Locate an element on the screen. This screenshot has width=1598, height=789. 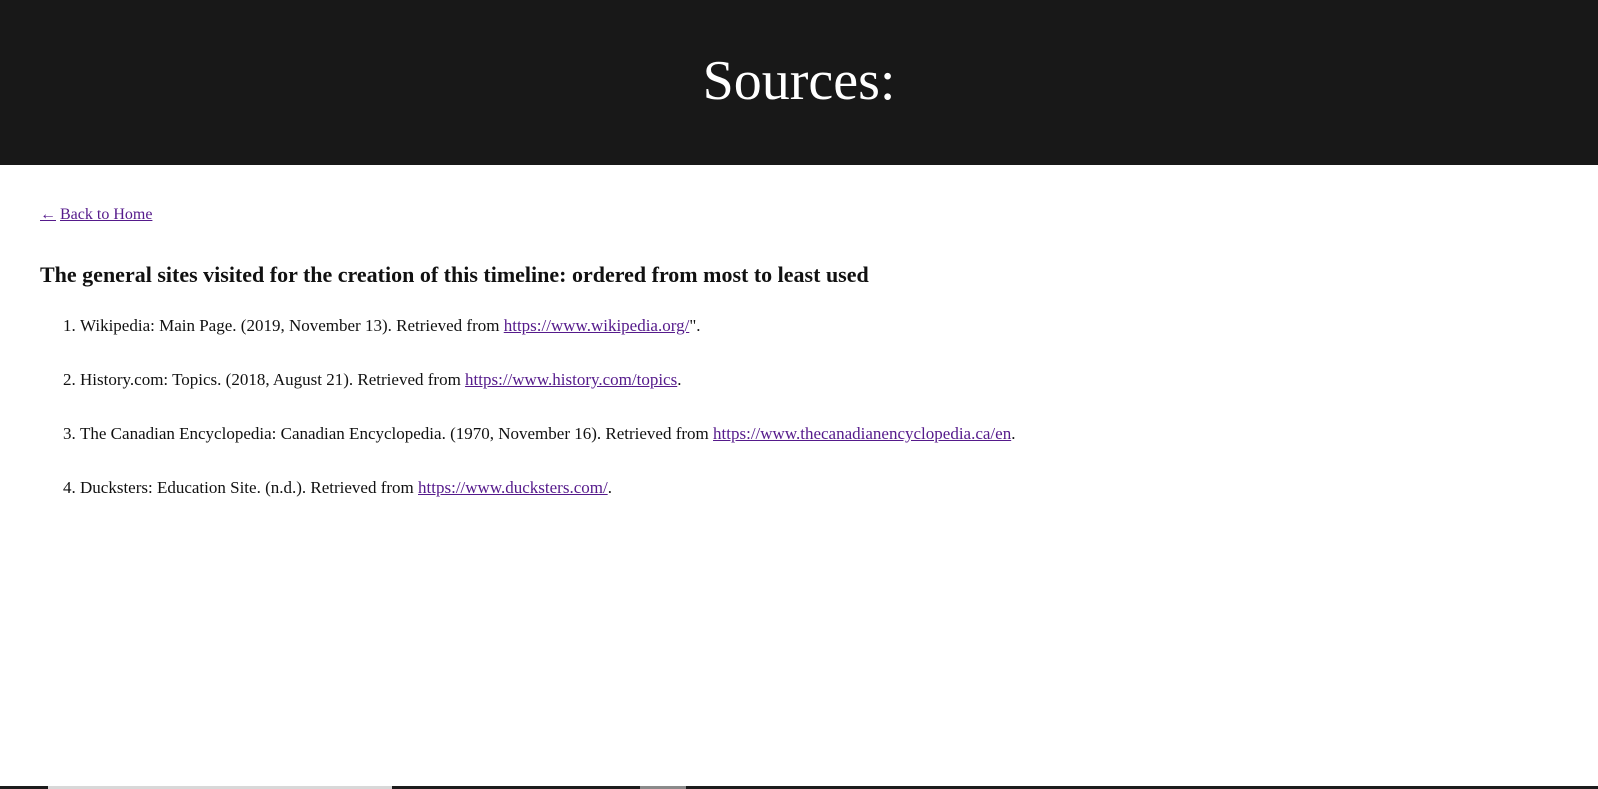
page-title: Sources: is located at coordinates (799, 80).